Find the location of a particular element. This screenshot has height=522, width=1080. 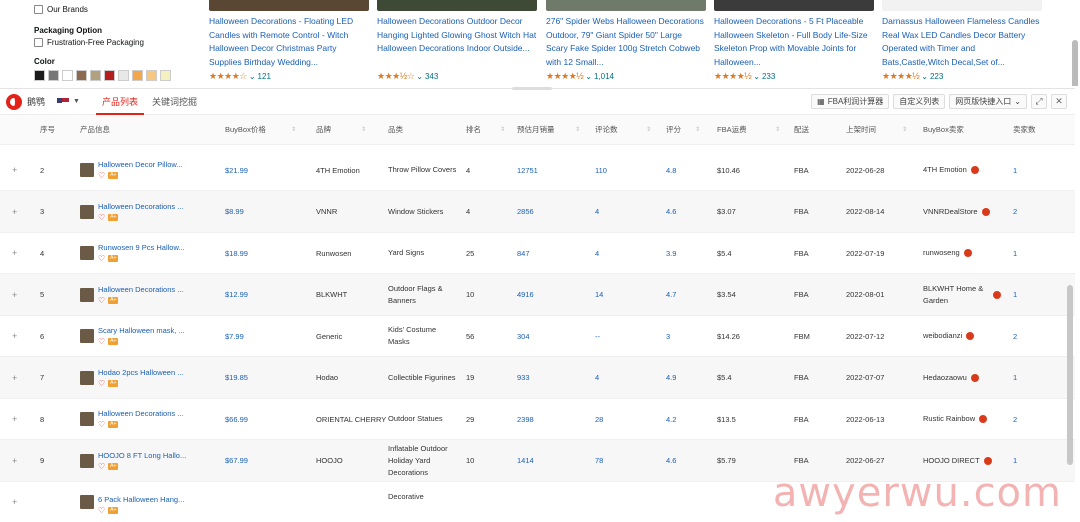

product-info: Runwosen 9 Pcs Hallow... ♡ A+ is located at coordinates (132, 253).